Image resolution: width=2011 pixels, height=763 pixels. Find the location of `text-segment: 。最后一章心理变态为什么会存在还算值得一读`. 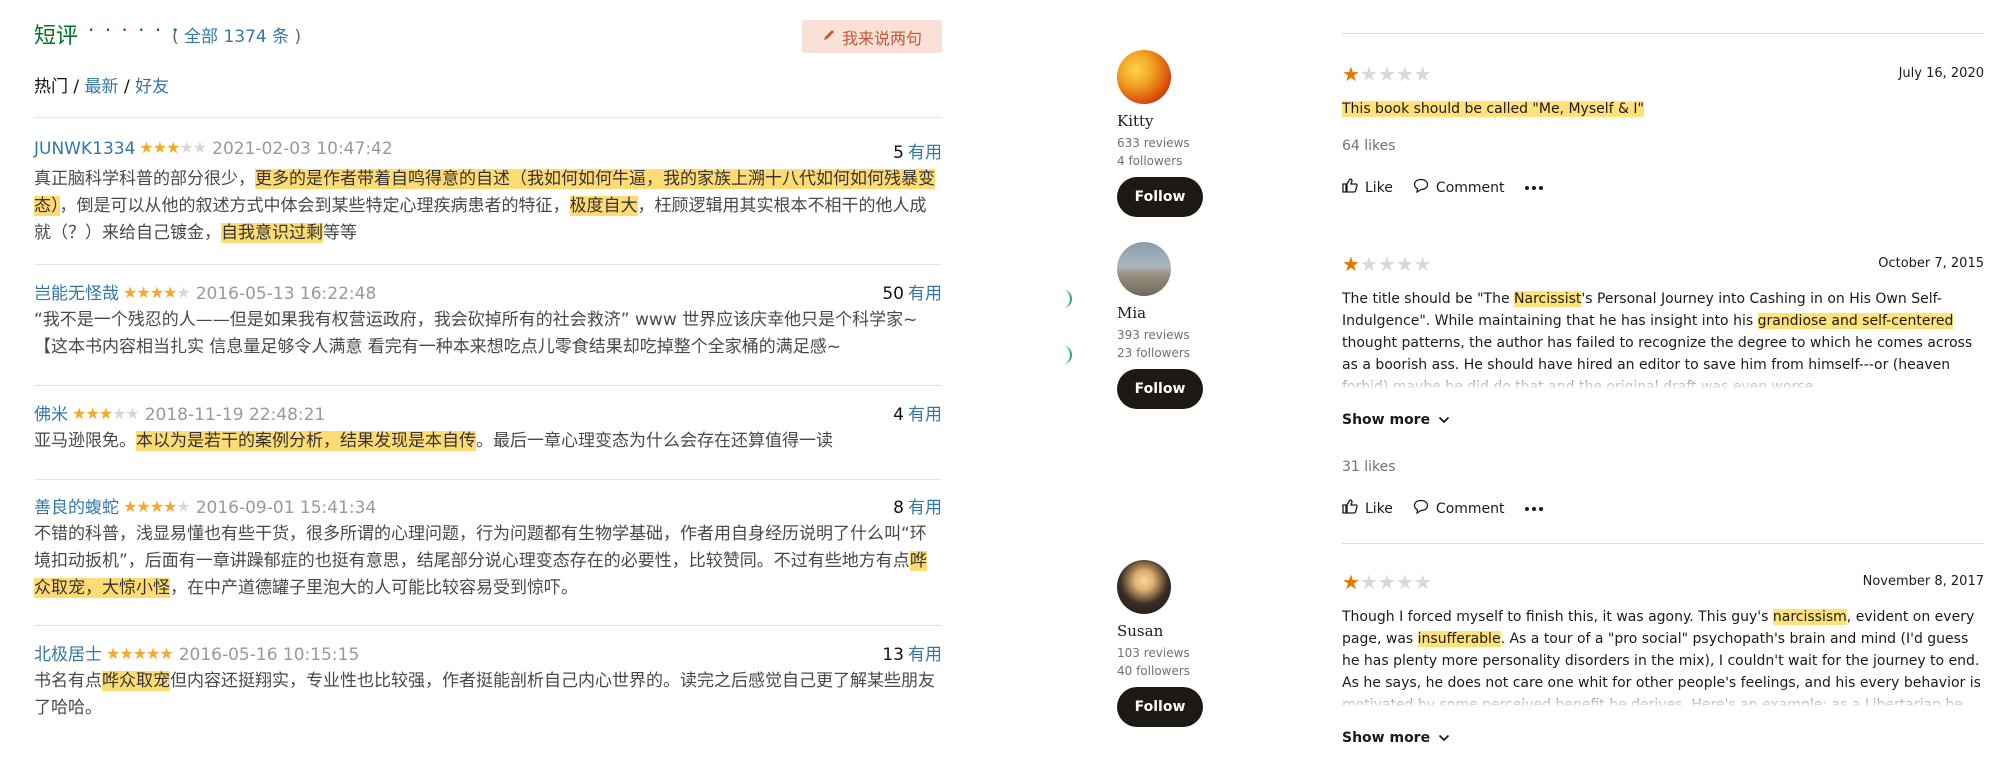

text-segment: 。最后一章心理变态为什么会存在还算值得一读 is located at coordinates (654, 441).